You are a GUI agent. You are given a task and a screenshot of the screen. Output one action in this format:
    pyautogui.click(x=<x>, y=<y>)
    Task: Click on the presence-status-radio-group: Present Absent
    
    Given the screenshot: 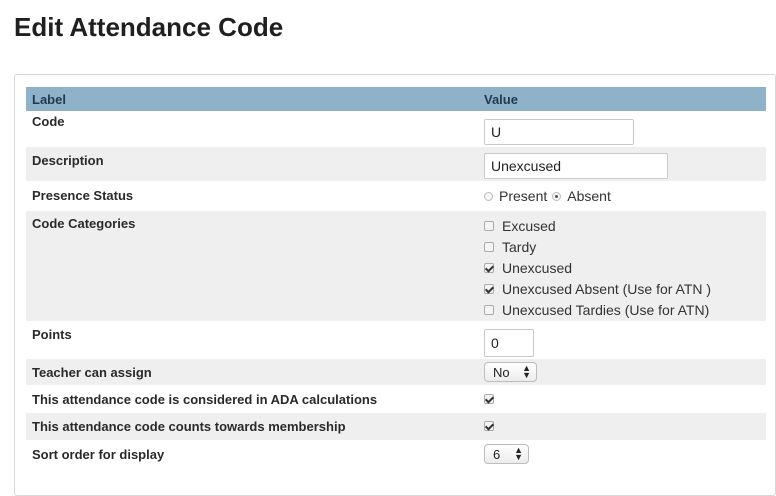 What is the action you would take?
    pyautogui.click(x=625, y=196)
    